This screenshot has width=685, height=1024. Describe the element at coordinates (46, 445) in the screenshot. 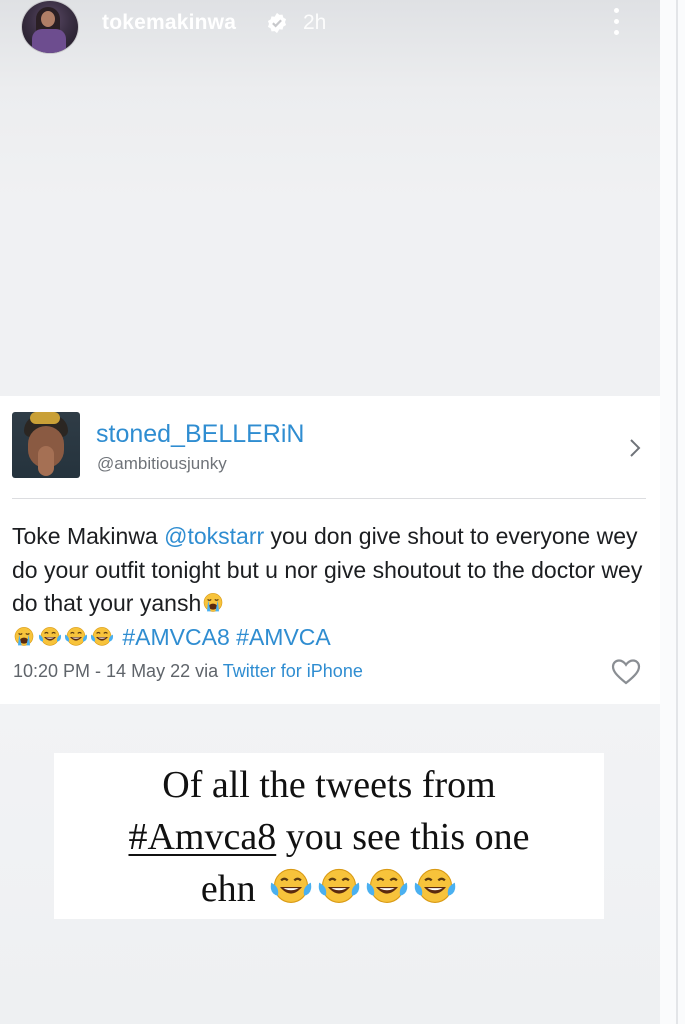

I see `tweet-avatar` at that location.